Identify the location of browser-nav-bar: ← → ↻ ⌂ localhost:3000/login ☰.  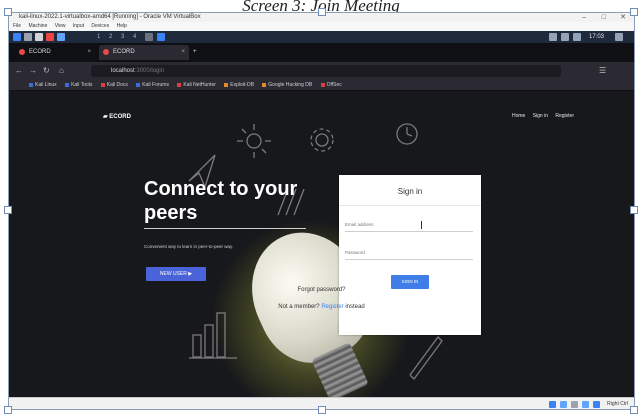
(321, 71).